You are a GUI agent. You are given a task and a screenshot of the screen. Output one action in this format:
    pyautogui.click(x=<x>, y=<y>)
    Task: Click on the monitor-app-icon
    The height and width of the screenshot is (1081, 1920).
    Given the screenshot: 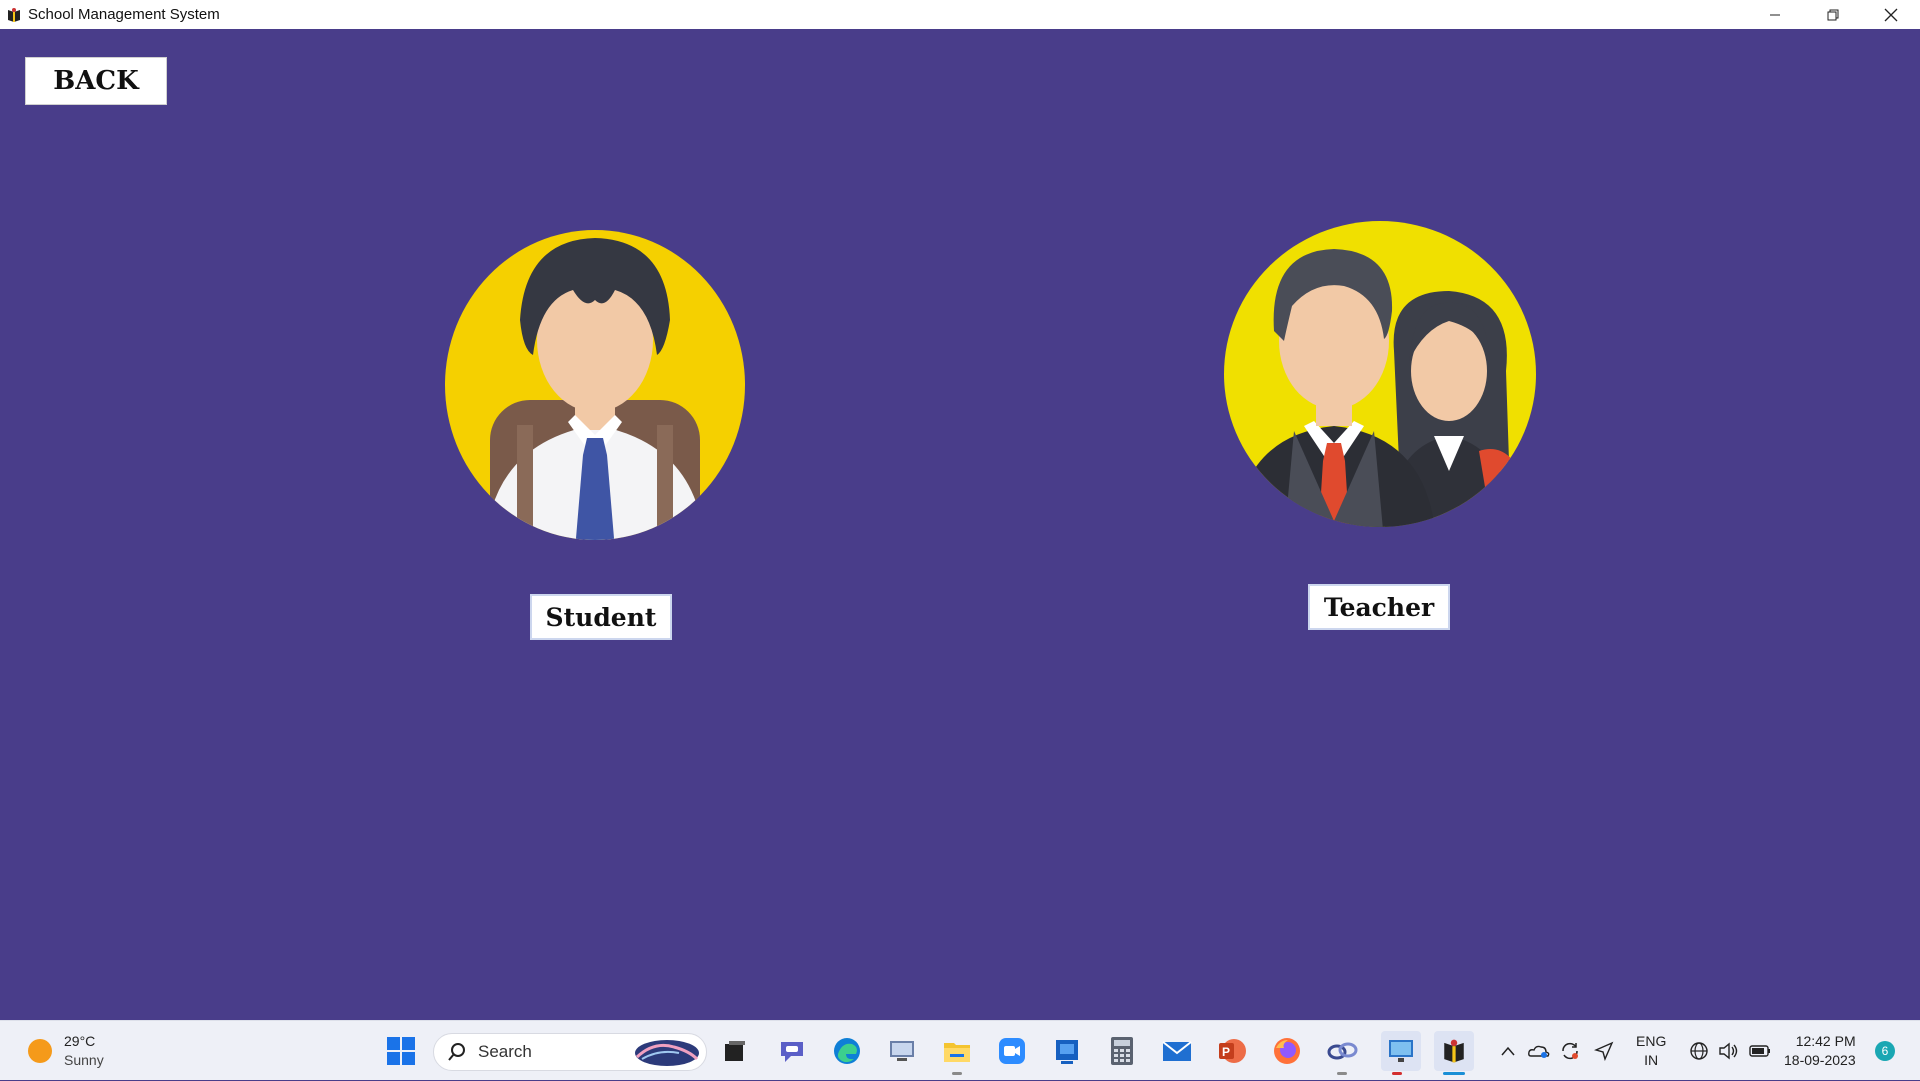 What is the action you would take?
    pyautogui.click(x=1401, y=1051)
    